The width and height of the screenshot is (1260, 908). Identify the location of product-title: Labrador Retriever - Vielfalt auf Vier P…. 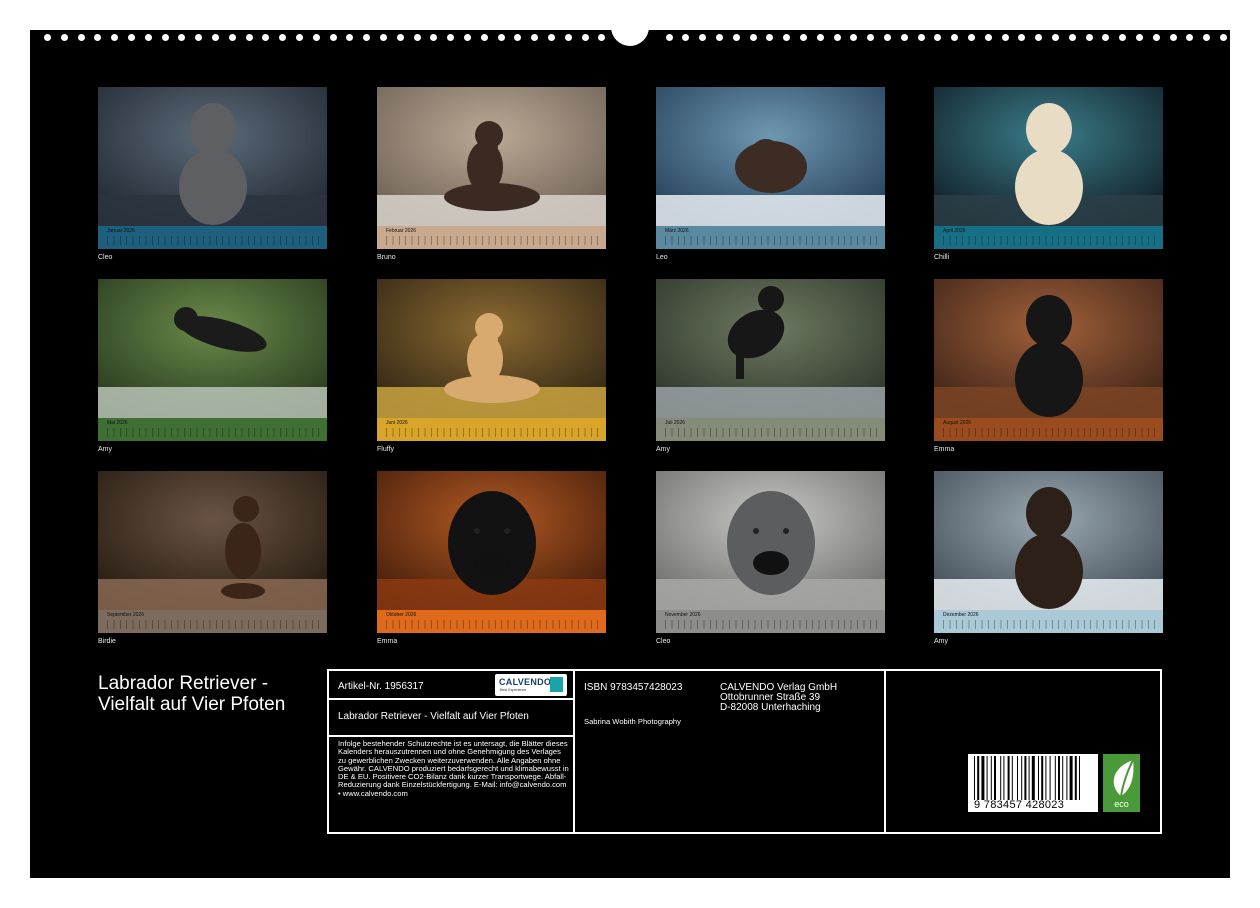
(433, 716).